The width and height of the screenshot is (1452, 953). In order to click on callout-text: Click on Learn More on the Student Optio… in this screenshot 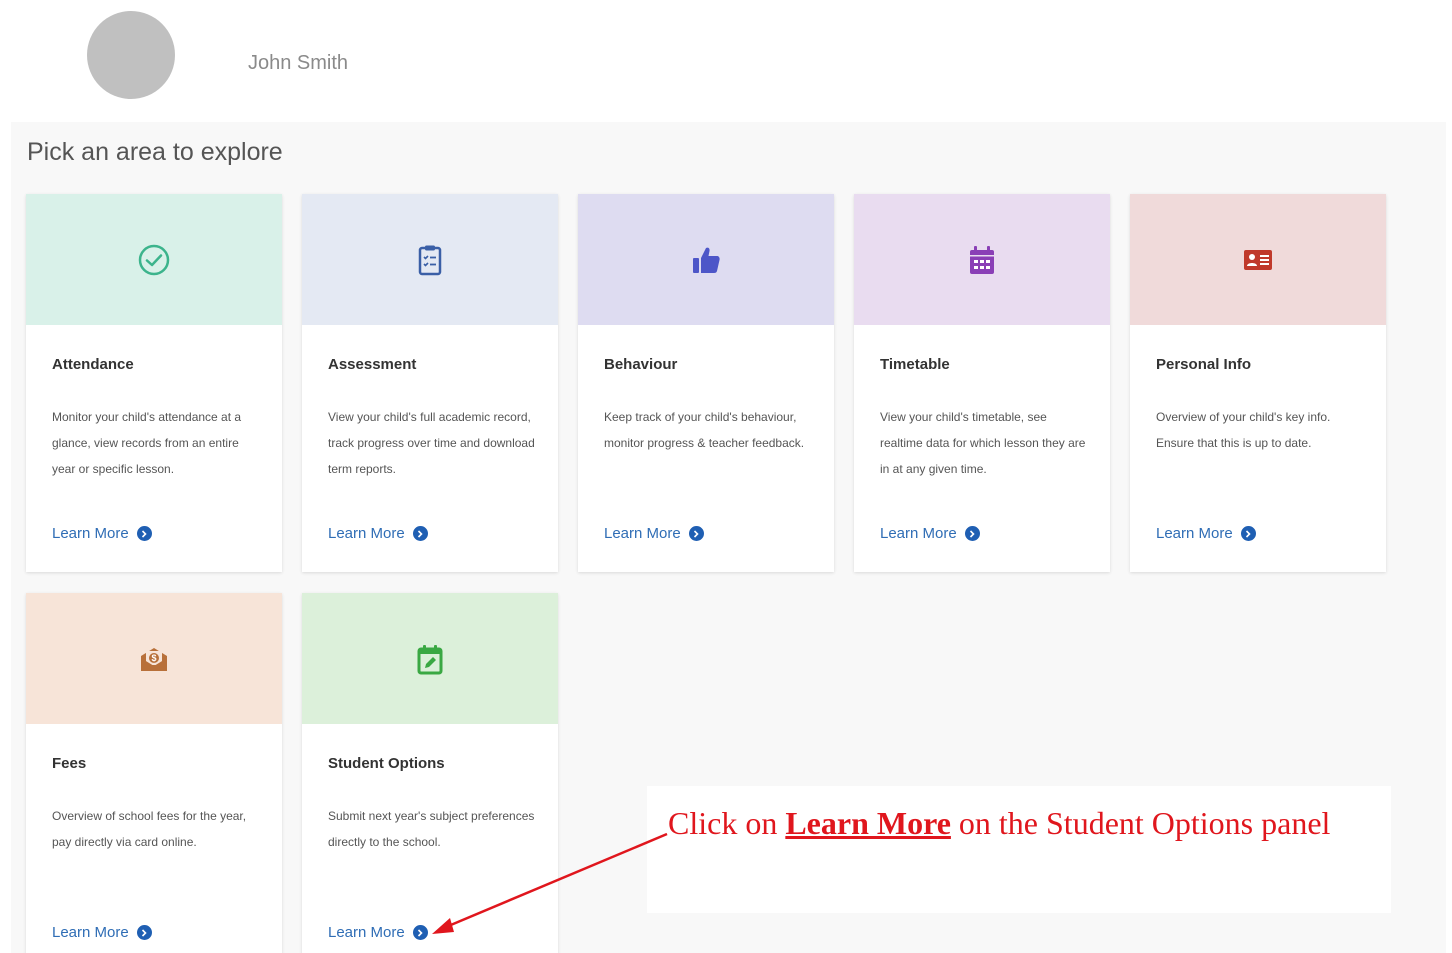, I will do `click(1023, 823)`.